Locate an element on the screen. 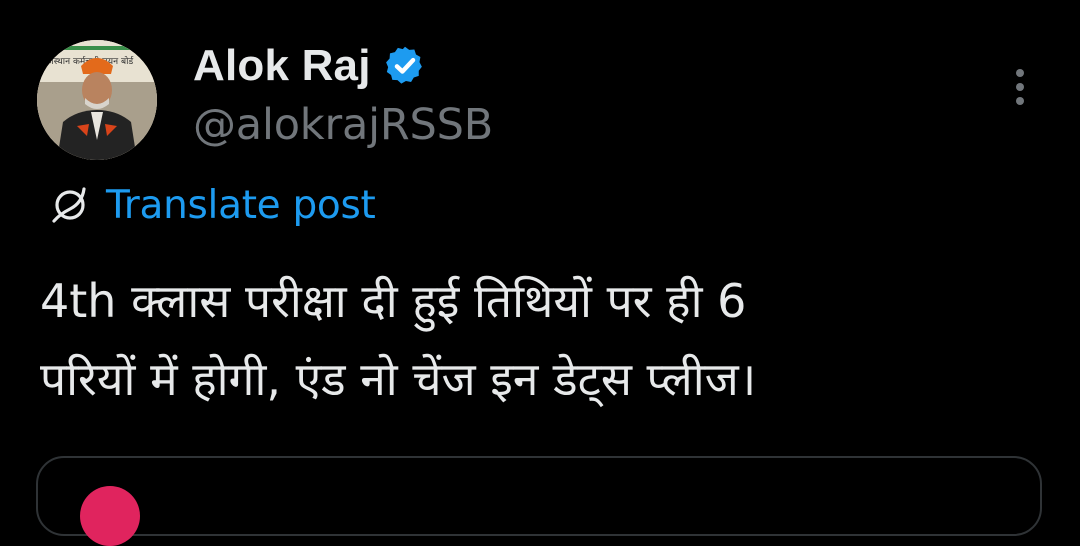  more-options-button is located at coordinates (1020, 87).